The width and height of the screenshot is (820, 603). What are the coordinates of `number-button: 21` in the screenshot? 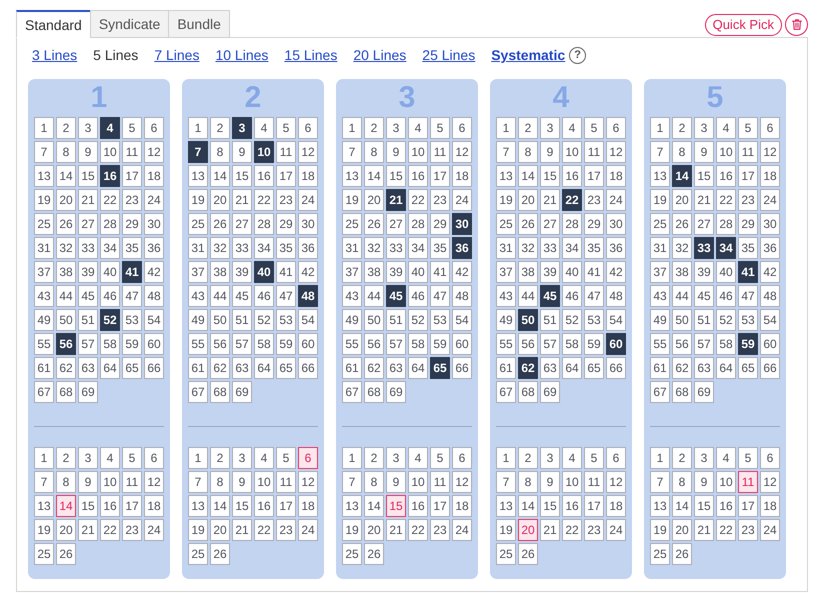 It's located at (88, 200).